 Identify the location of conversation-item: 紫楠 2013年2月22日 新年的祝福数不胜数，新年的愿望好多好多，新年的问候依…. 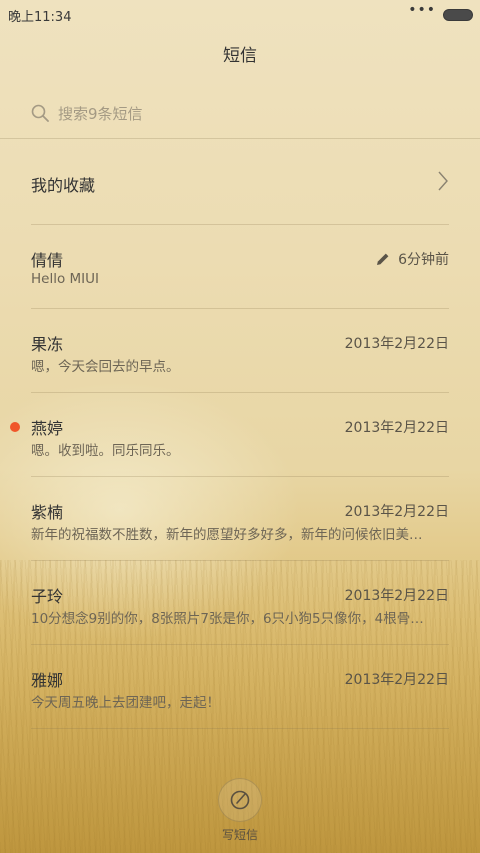
(240, 518).